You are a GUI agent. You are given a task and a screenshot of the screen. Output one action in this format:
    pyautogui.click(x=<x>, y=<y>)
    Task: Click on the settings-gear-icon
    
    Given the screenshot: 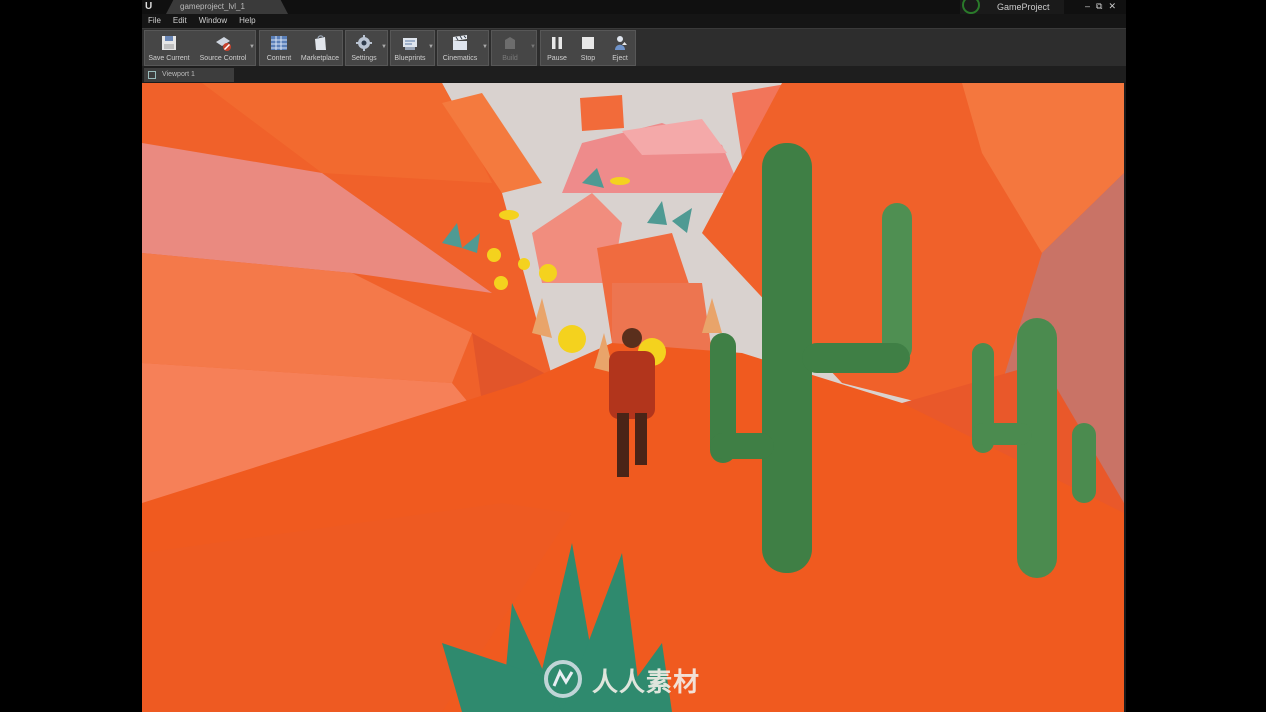 What is the action you would take?
    pyautogui.click(x=364, y=43)
    